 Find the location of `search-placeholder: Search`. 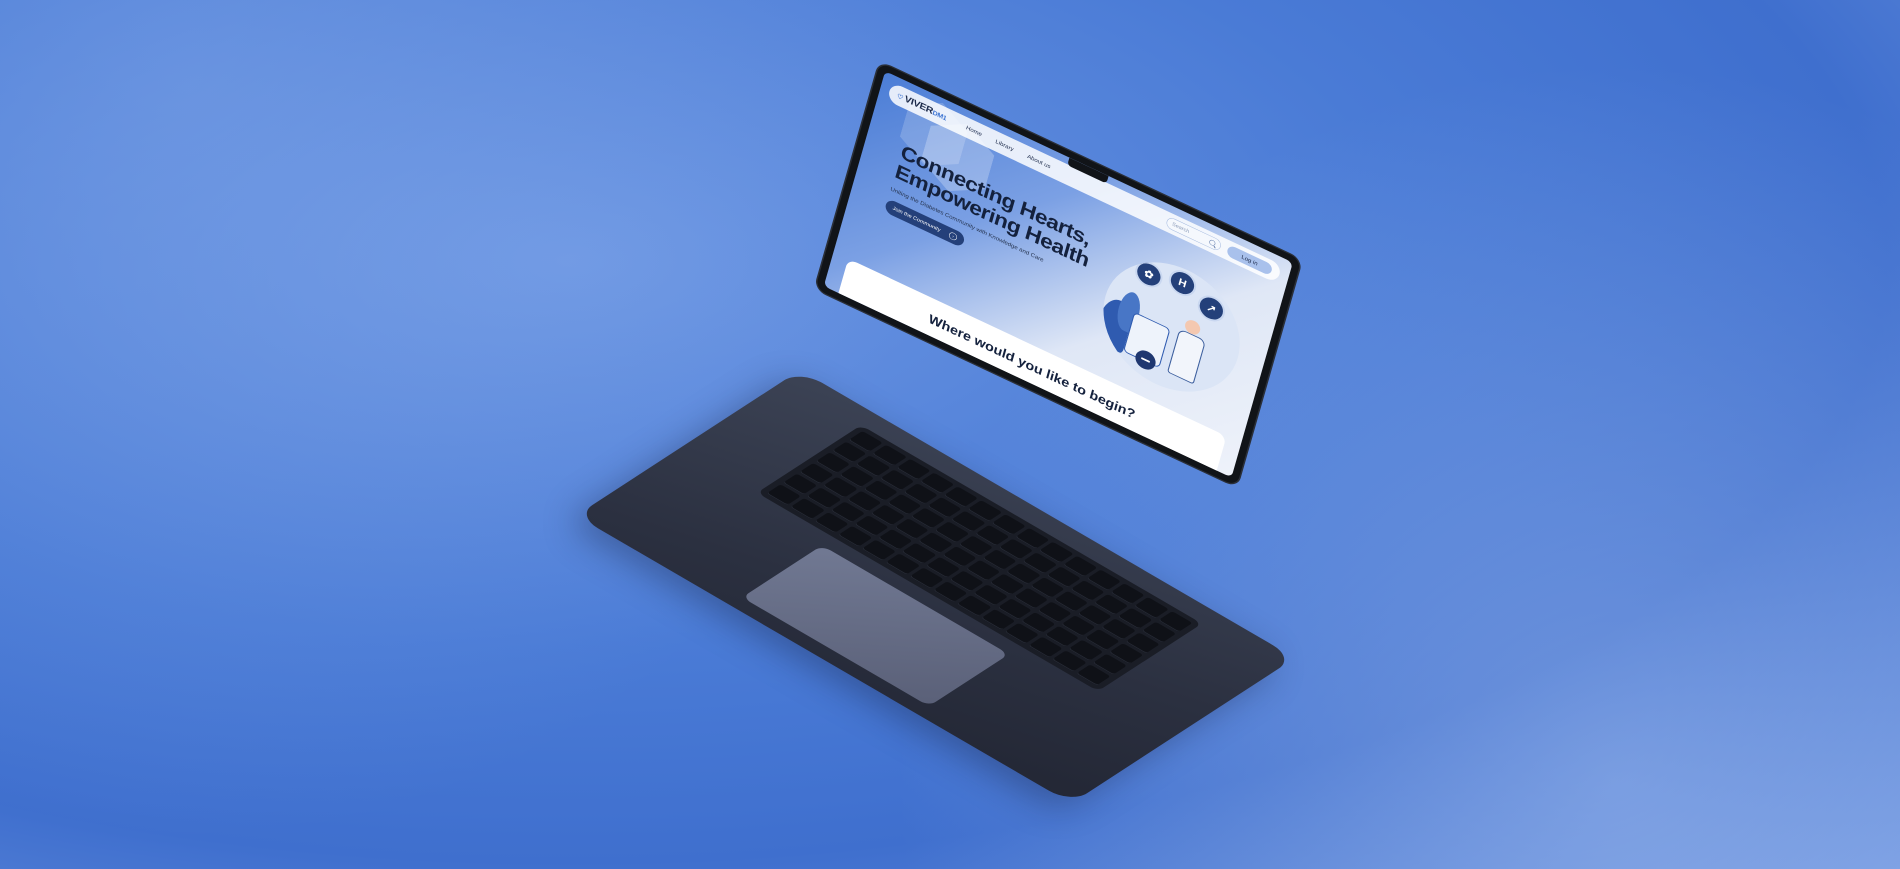

search-placeholder: Search is located at coordinates (1180, 228).